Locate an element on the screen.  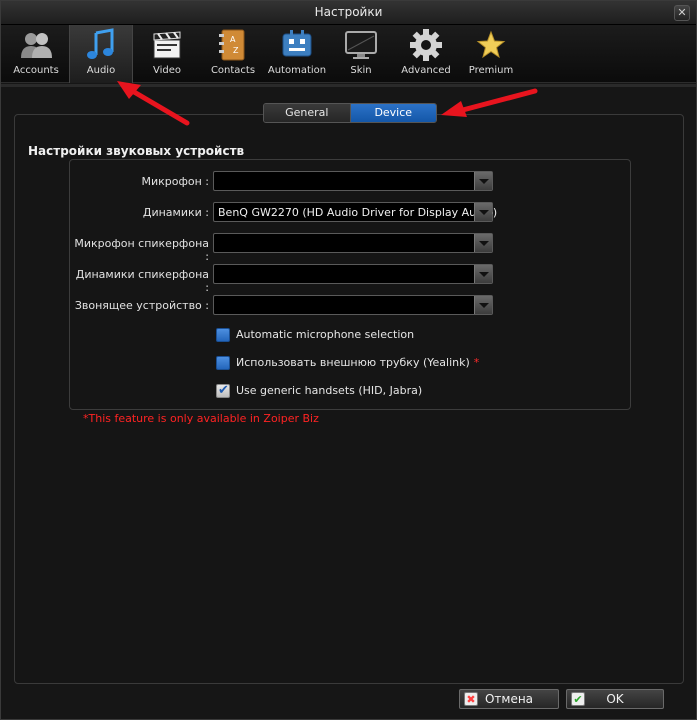
speakerphone-speakers-label: Динамики спикерфона : is located at coordinates (142, 281).